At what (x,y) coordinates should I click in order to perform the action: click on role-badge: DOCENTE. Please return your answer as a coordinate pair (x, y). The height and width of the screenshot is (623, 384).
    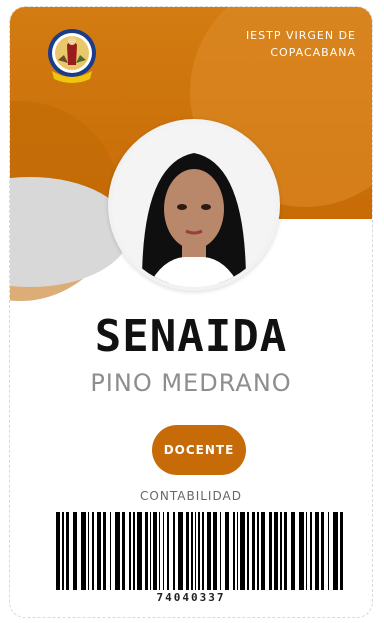
    Looking at the image, I should click on (199, 450).